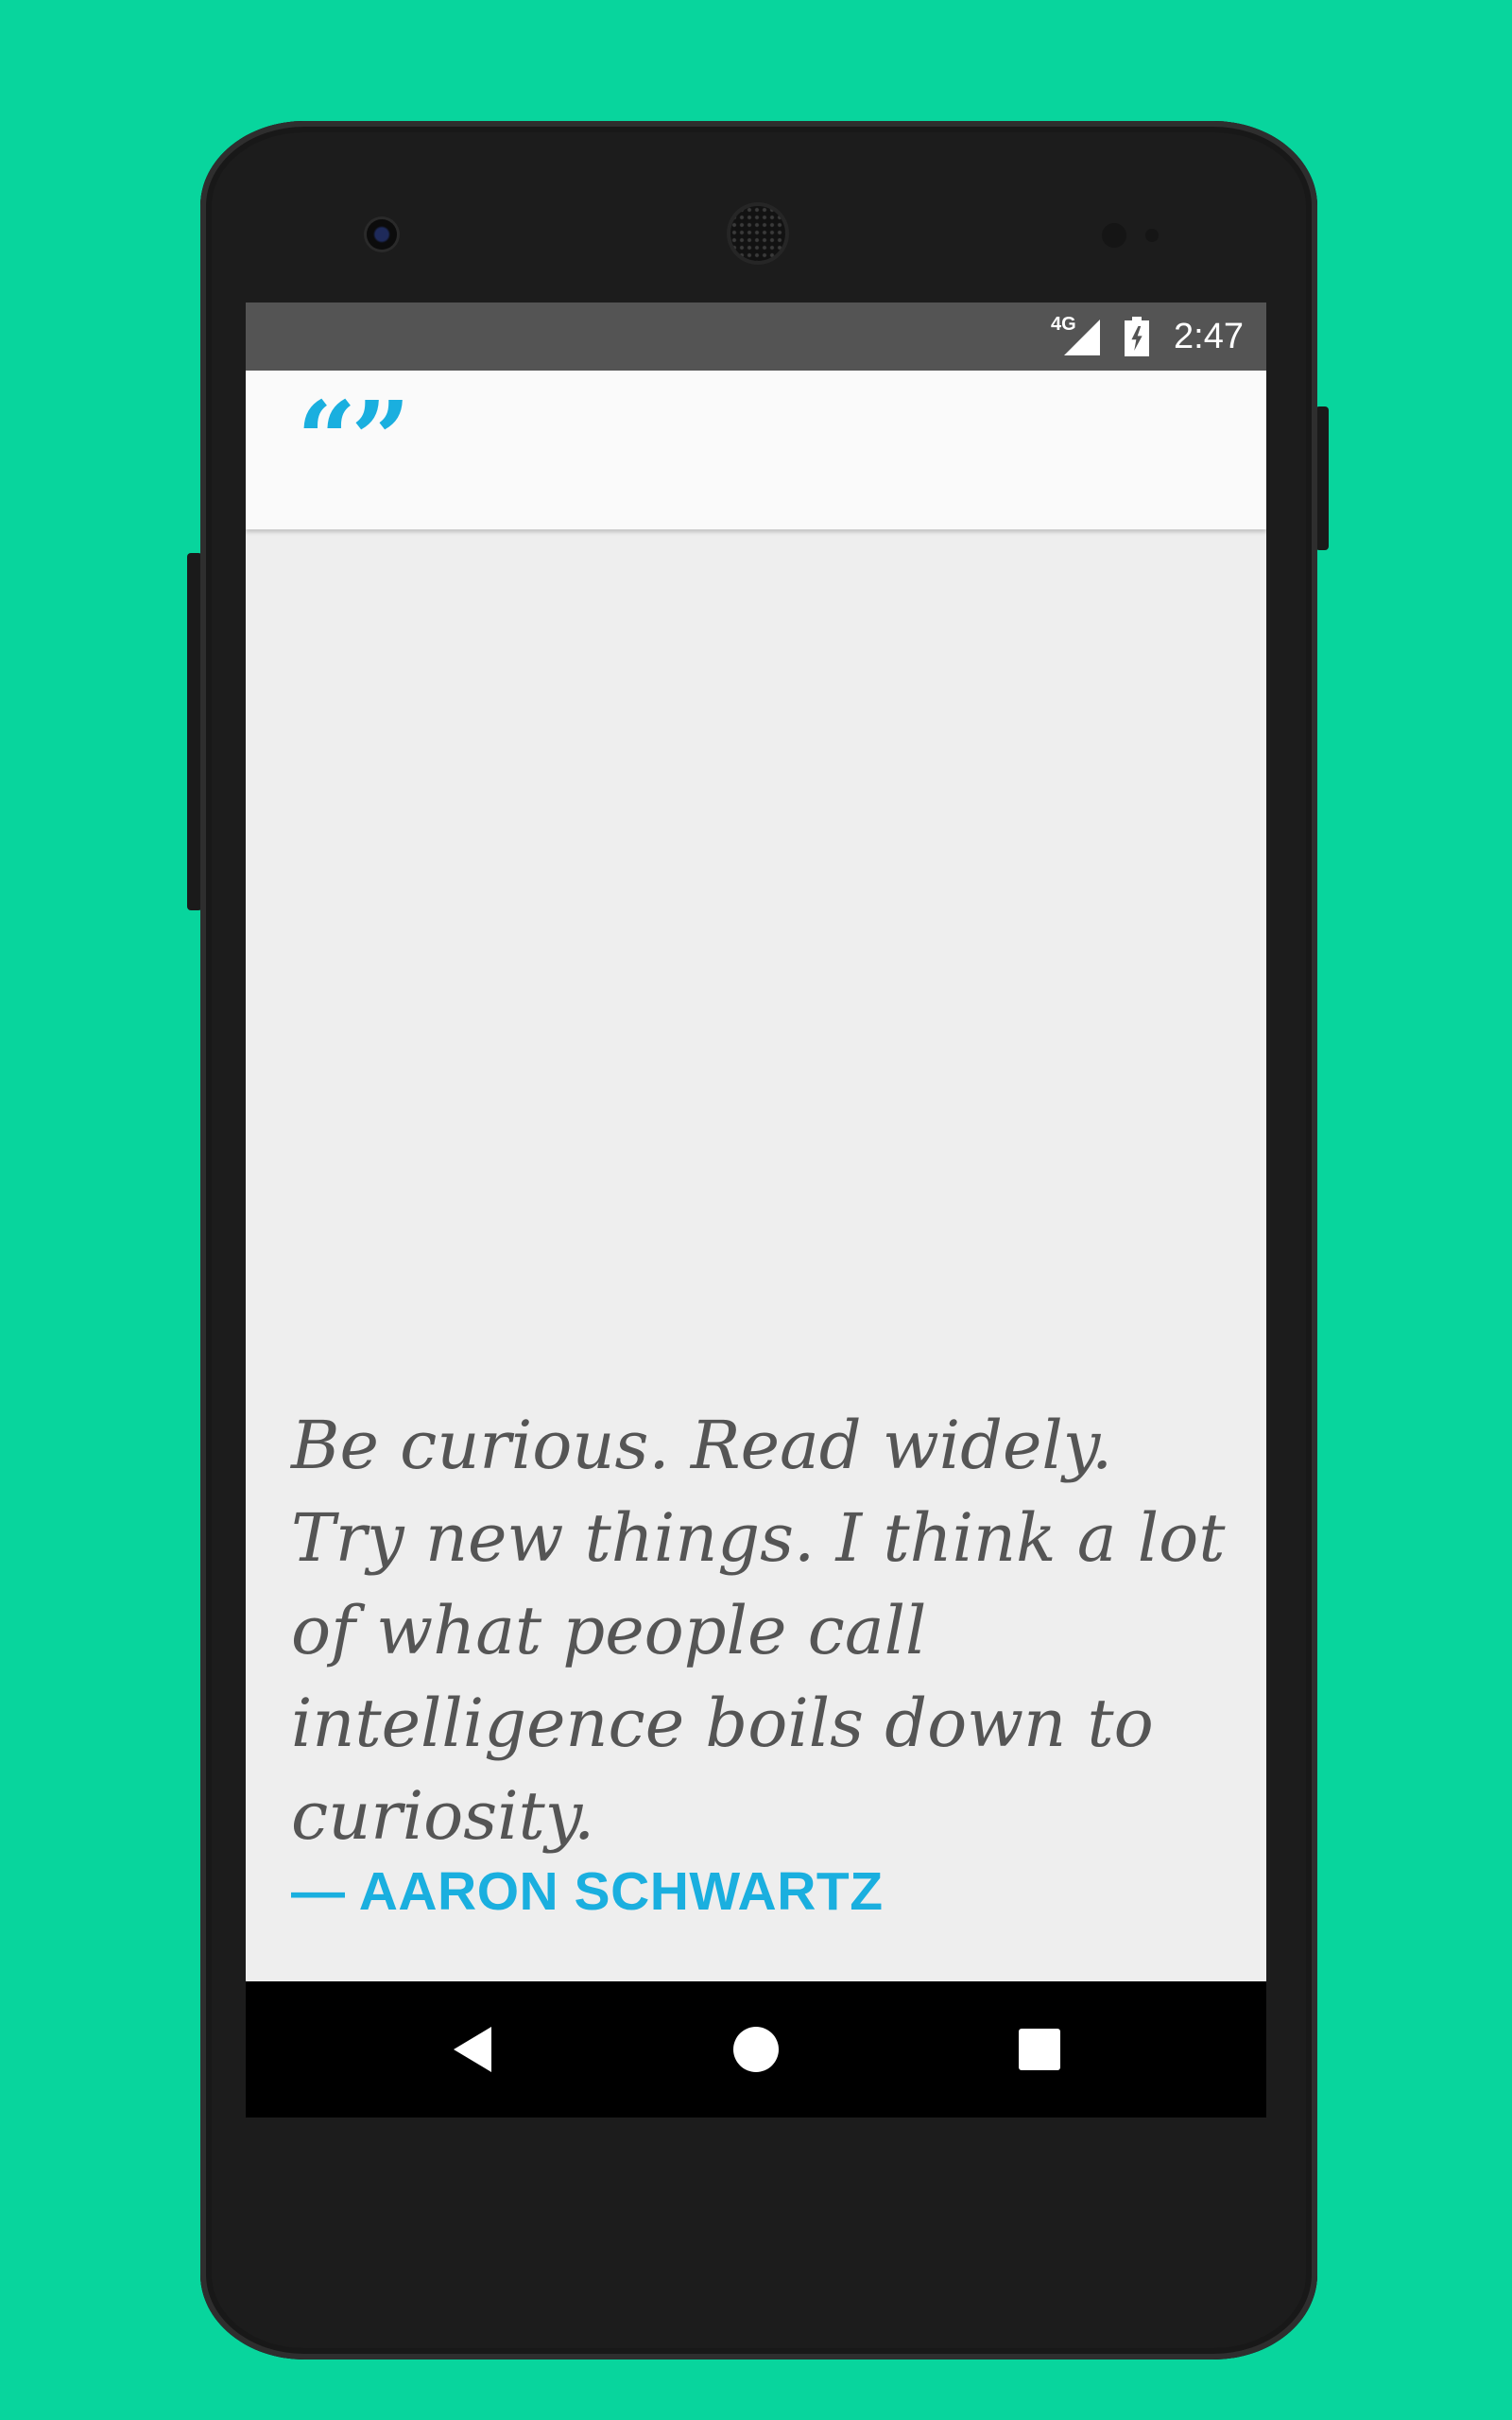  I want to click on back-icon, so click(472, 2049).